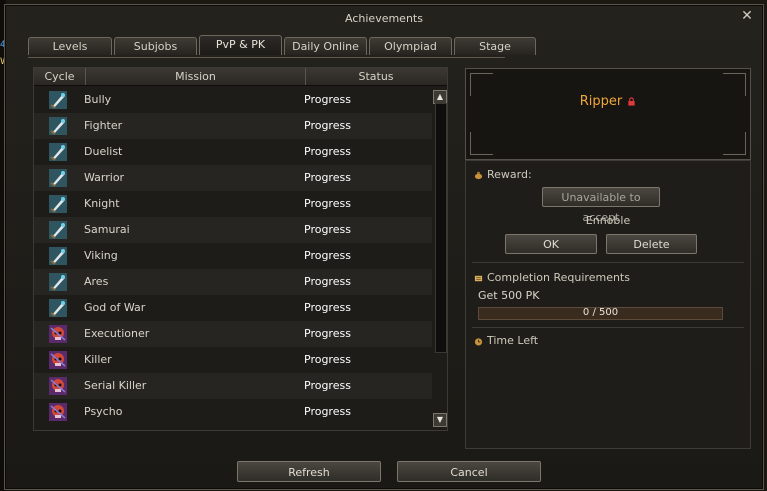  What do you see at coordinates (233, 178) in the screenshot?
I see `table-row: Warrior Progress` at bounding box center [233, 178].